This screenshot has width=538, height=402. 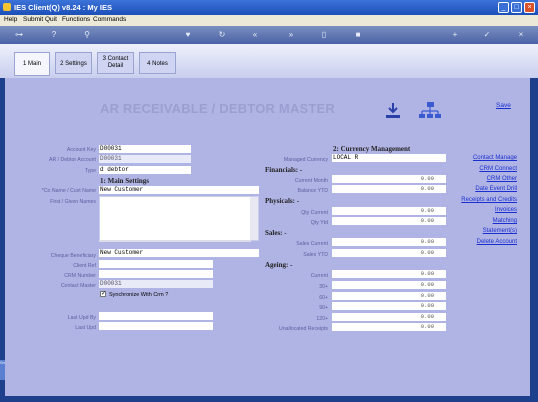 What do you see at coordinates (269, 20) in the screenshot?
I see `menu-bar: Help Submit Quit Functions Commands` at bounding box center [269, 20].